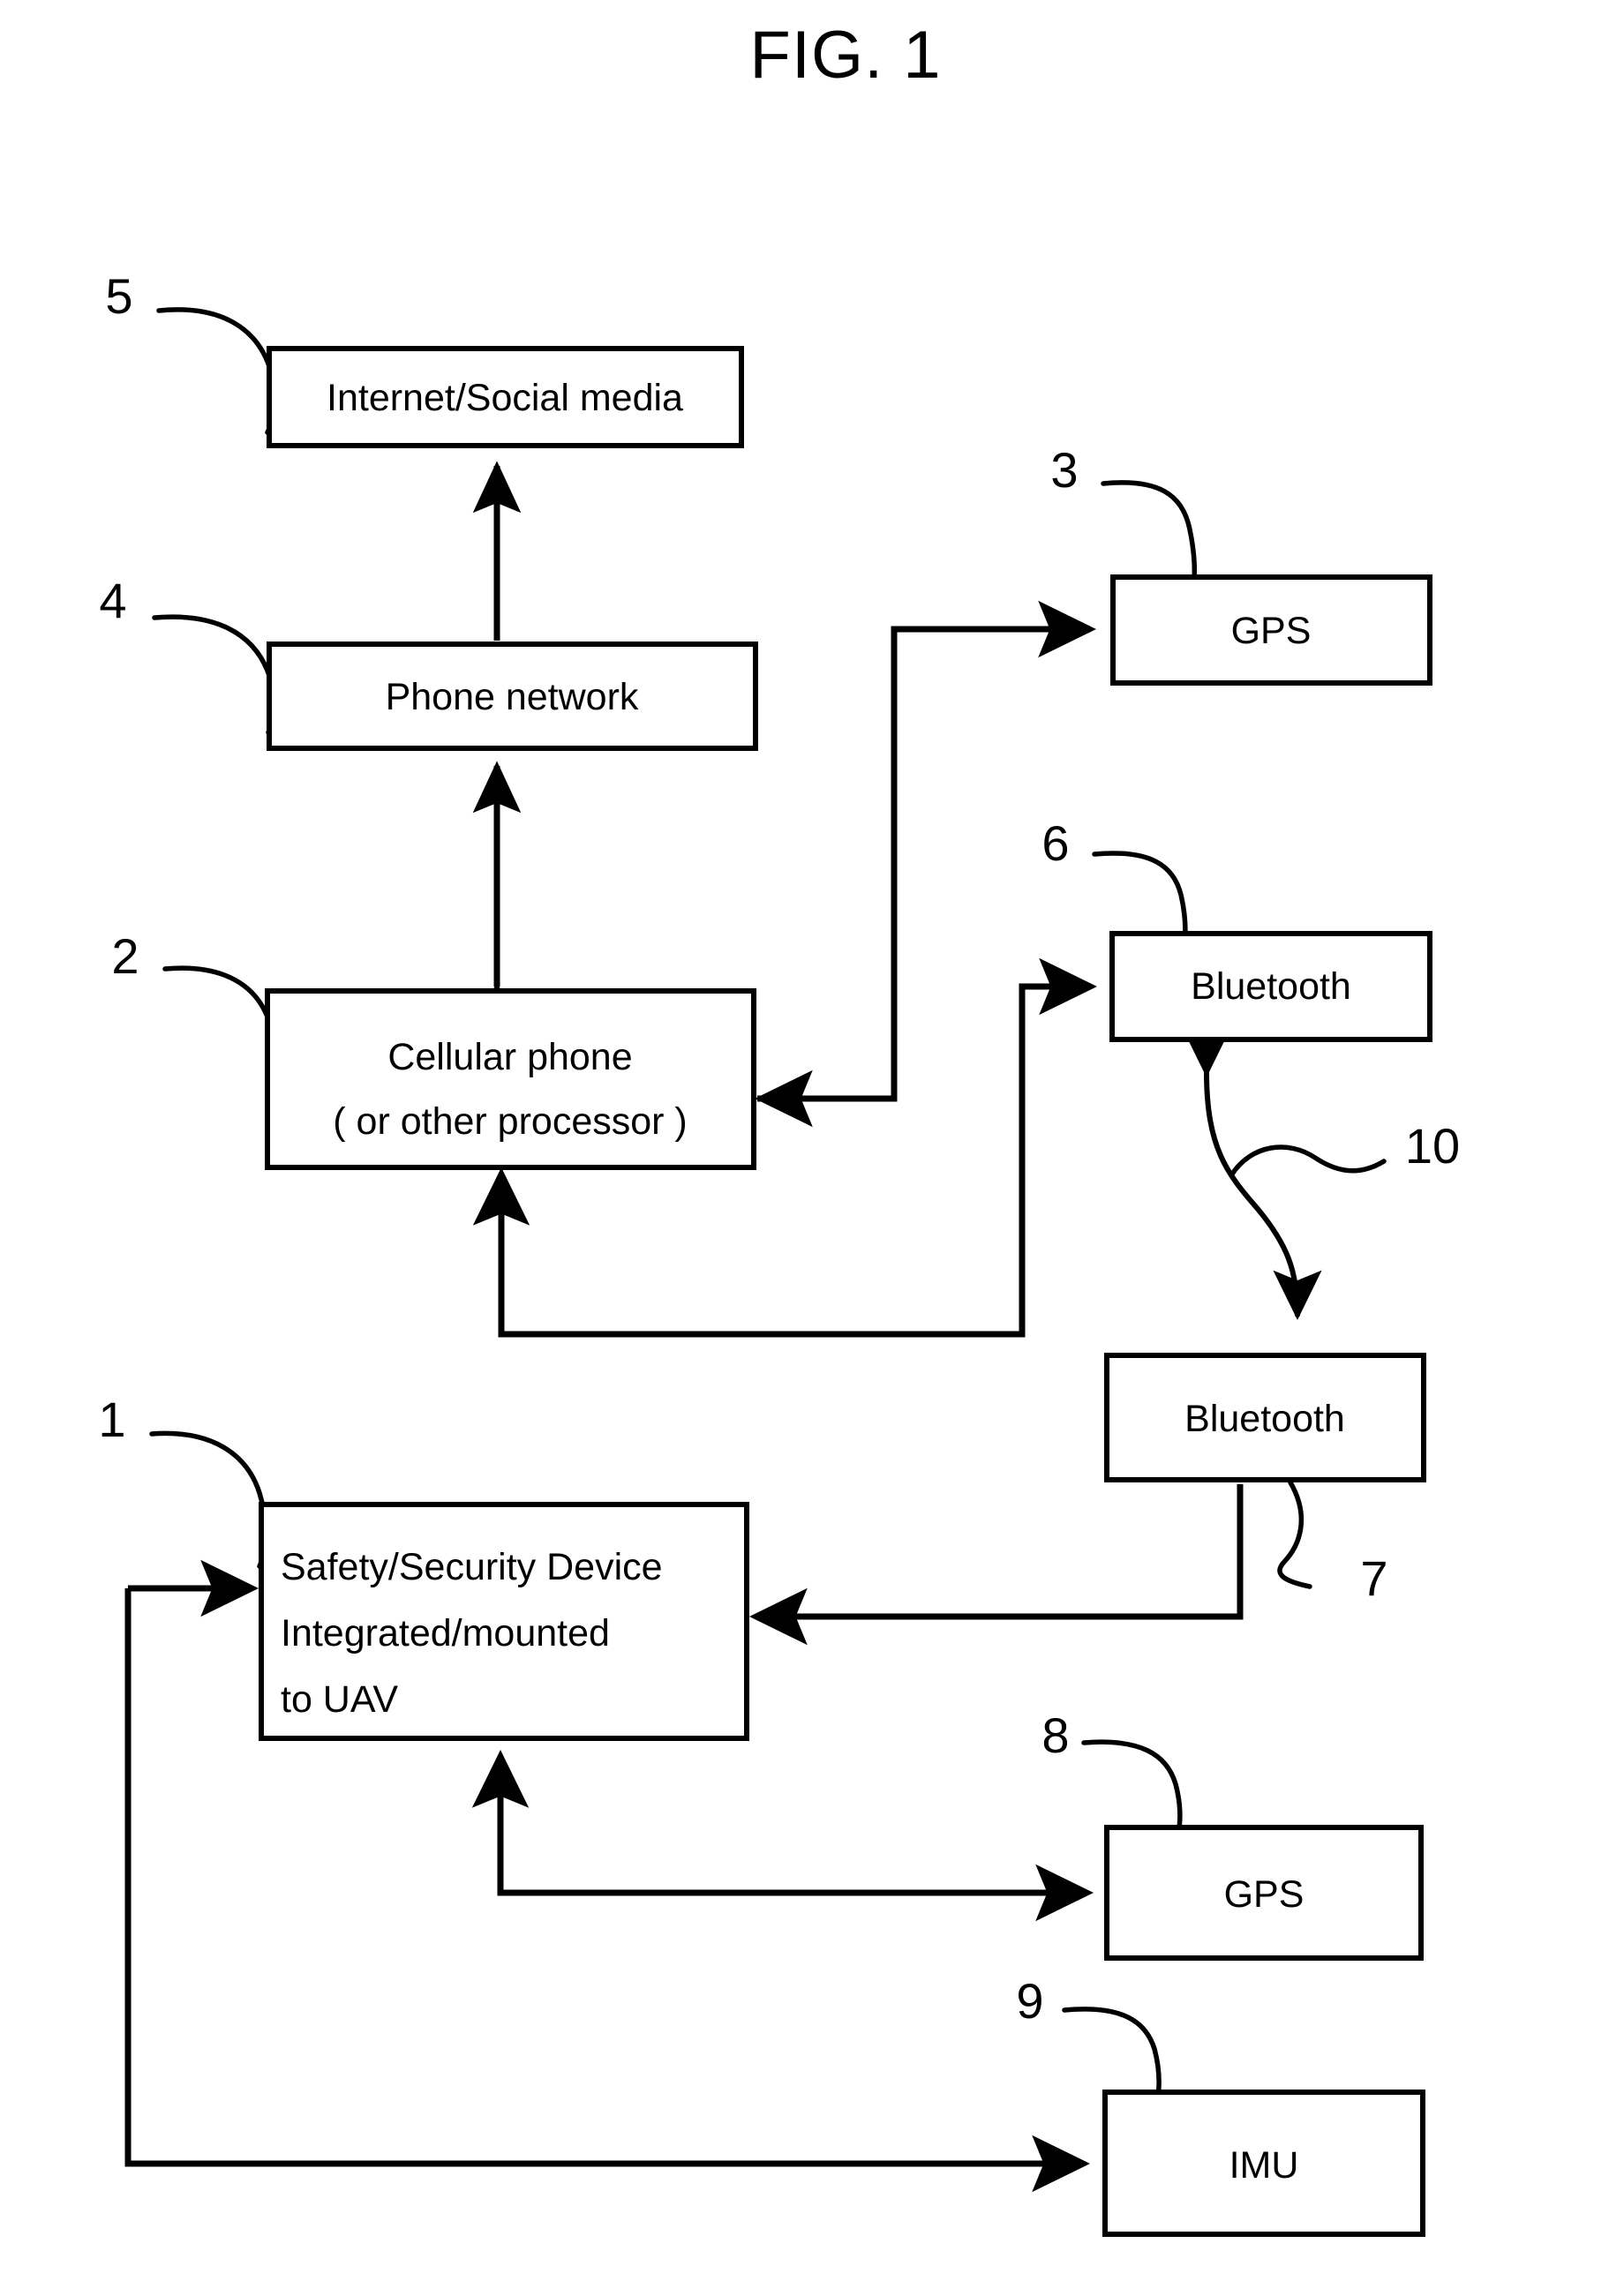 The image size is (1609, 2296). Describe the element at coordinates (1432, 1146) in the screenshot. I see `reference-numeral-10: 10` at that location.